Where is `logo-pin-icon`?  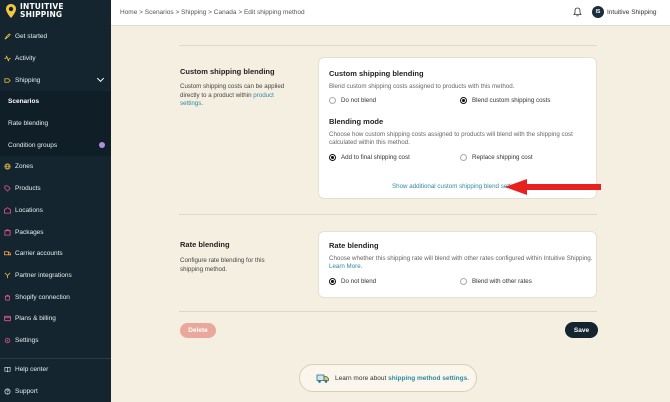 logo-pin-icon is located at coordinates (11, 11).